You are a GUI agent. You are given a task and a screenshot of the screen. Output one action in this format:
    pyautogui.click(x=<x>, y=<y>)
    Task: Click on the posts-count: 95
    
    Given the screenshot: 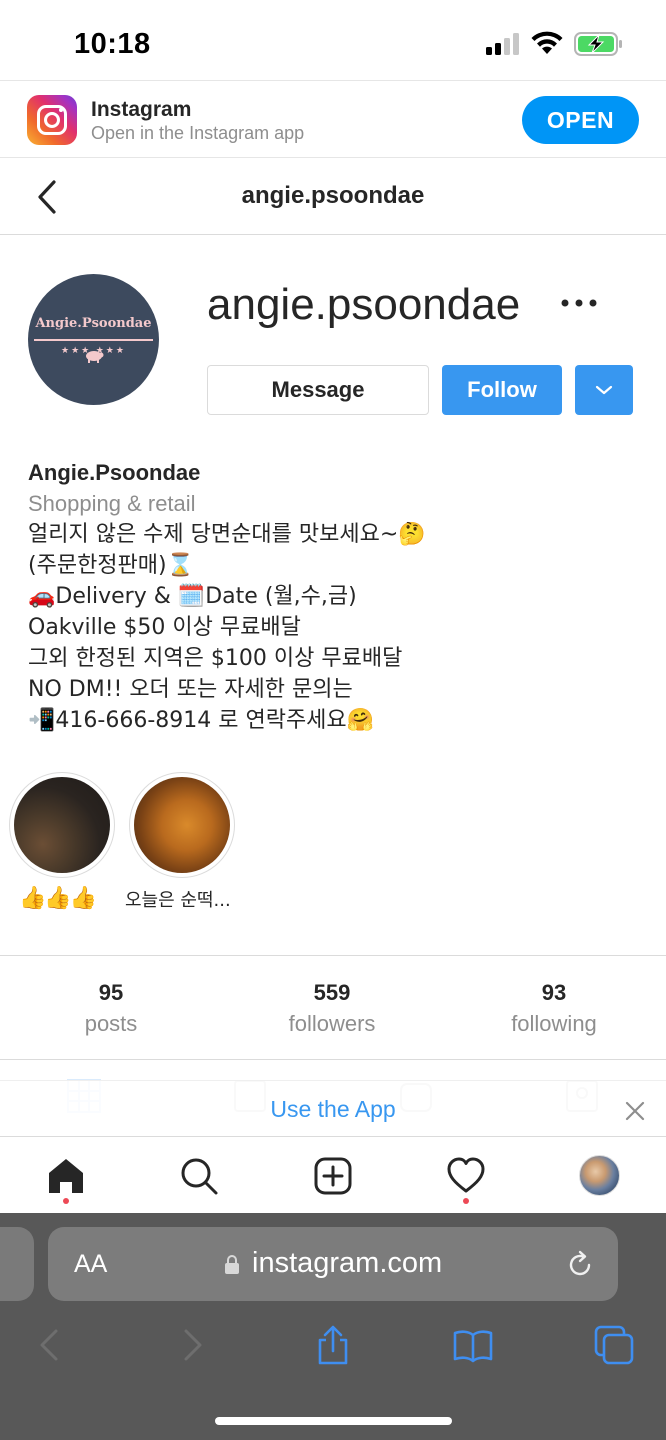 What is the action you would take?
    pyautogui.click(x=111, y=992)
    